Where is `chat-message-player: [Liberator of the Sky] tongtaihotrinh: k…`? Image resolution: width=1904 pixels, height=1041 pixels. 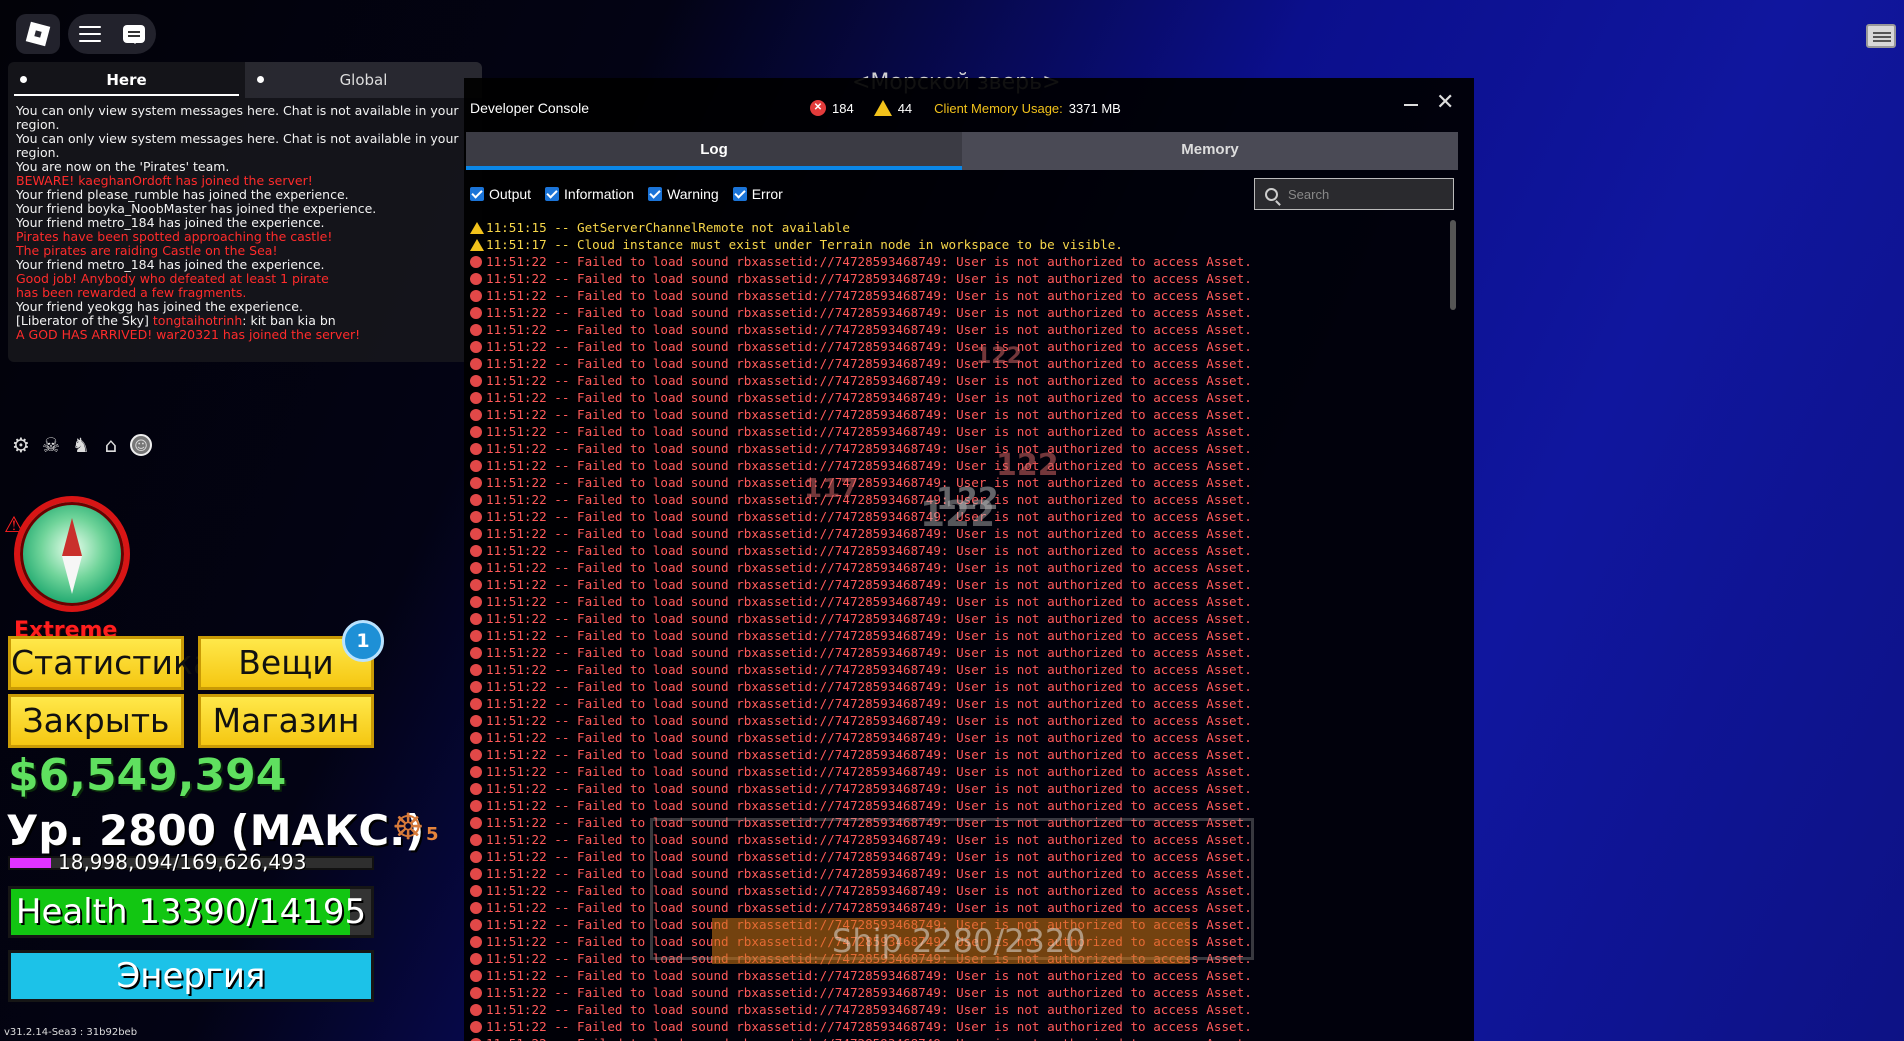 chat-message-player: [Liberator of the Sky] tongtaihotrinh: k… is located at coordinates (245, 321).